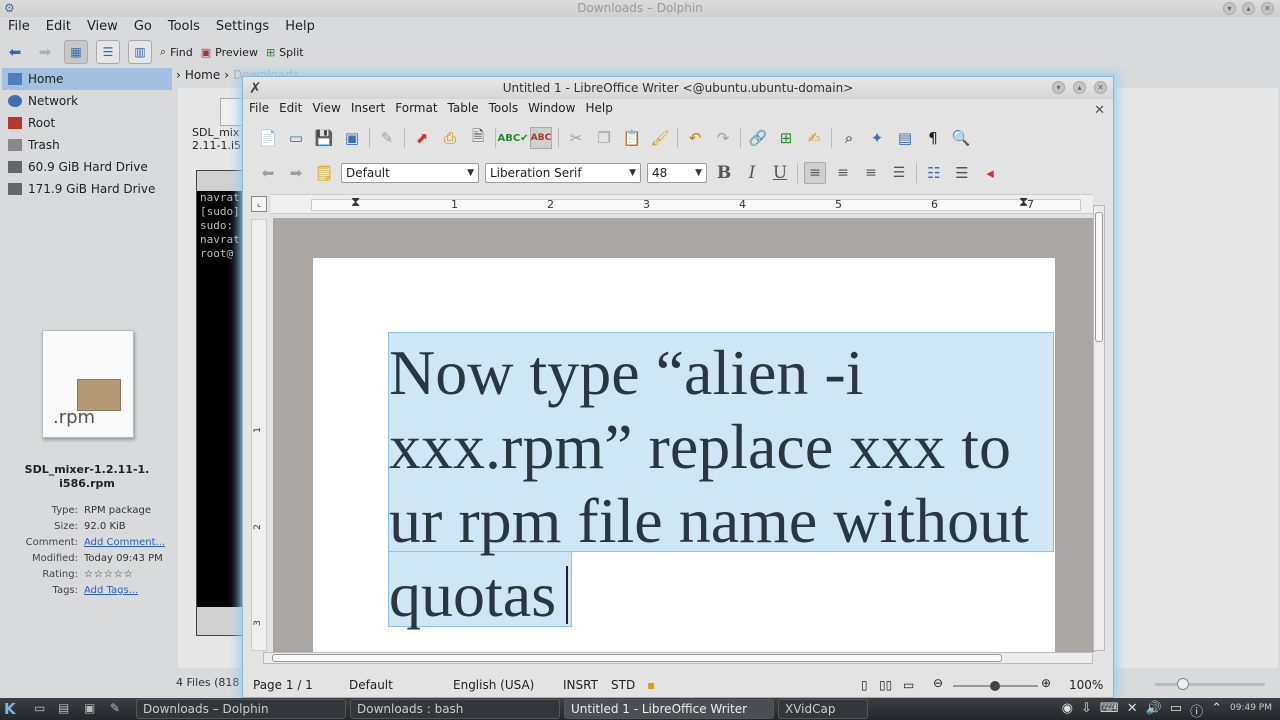  I want to click on places-item-network: Network, so click(87, 101).